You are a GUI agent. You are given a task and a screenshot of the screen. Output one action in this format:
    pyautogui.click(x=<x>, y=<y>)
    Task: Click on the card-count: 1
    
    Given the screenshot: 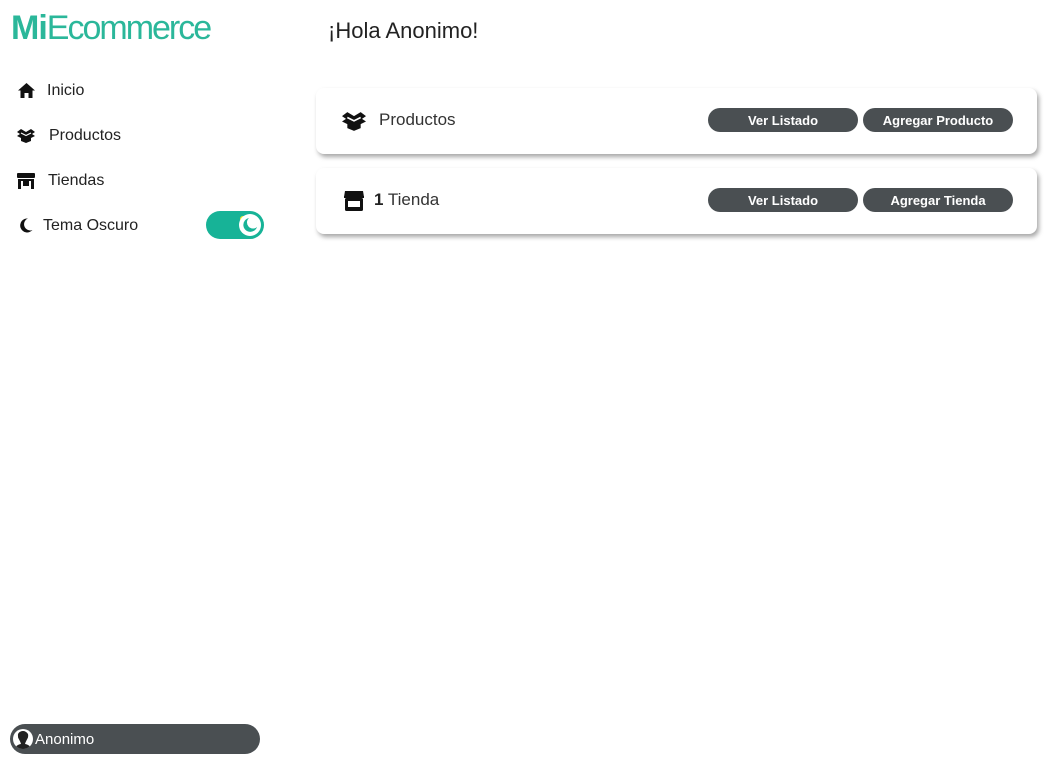 What is the action you would take?
    pyautogui.click(x=379, y=199)
    